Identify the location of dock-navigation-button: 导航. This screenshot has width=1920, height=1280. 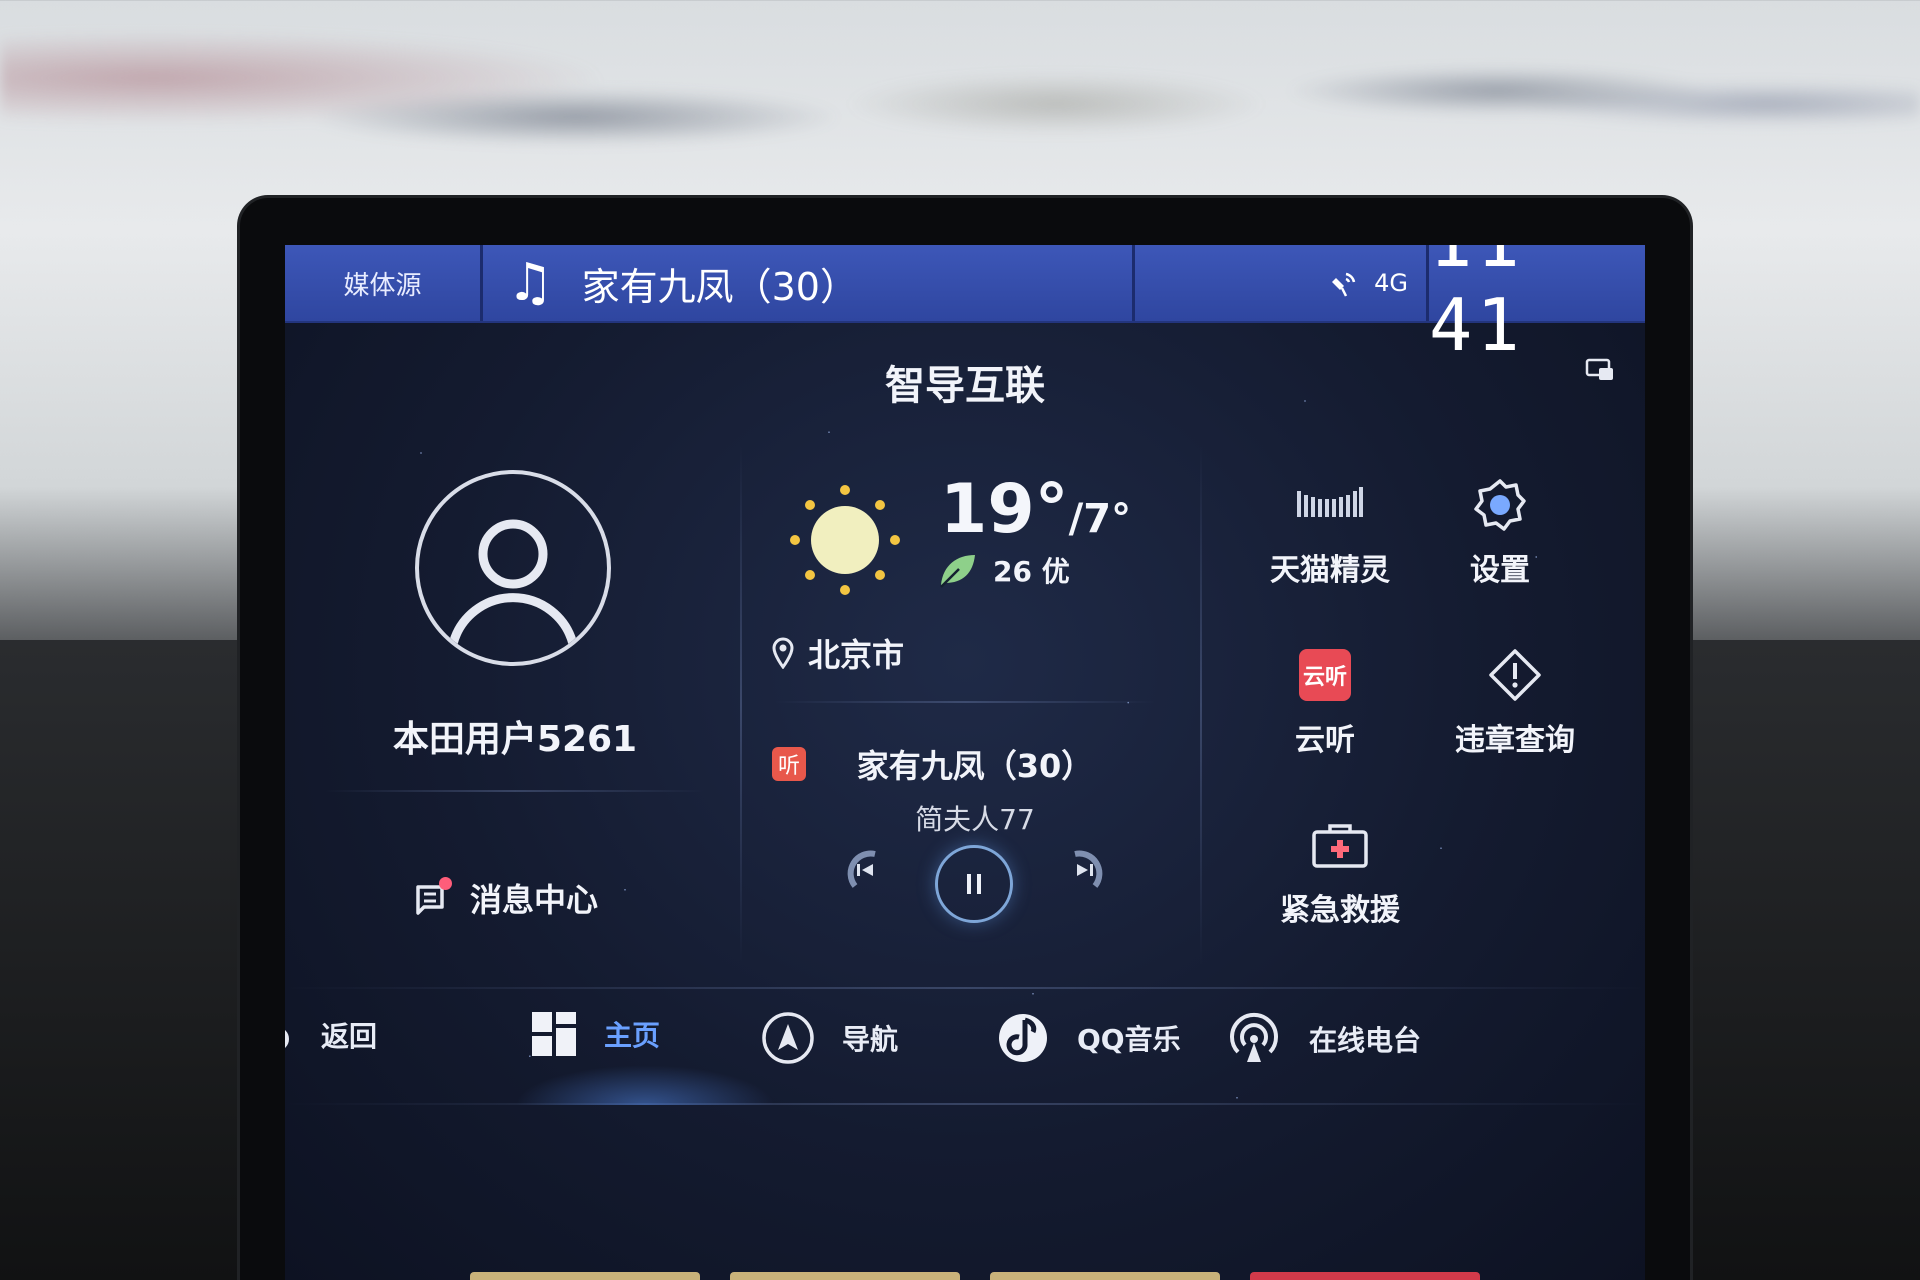
(829, 1038).